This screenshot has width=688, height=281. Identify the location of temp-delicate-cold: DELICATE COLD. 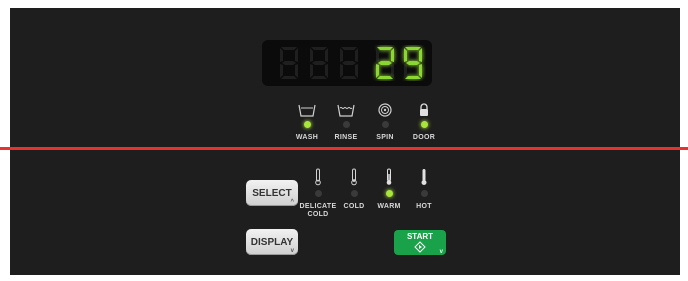
(318, 193).